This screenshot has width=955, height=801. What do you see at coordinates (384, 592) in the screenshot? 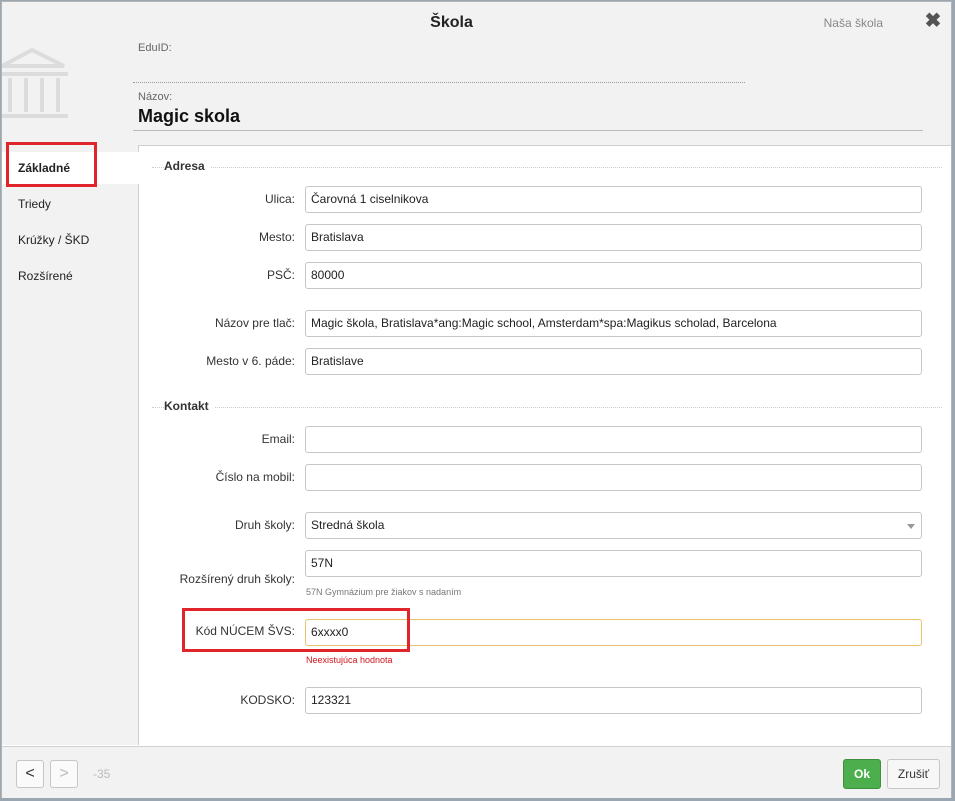
I see `school-type-ext-hint: 57N Gymnázium pre žiakov s nadaním` at bounding box center [384, 592].